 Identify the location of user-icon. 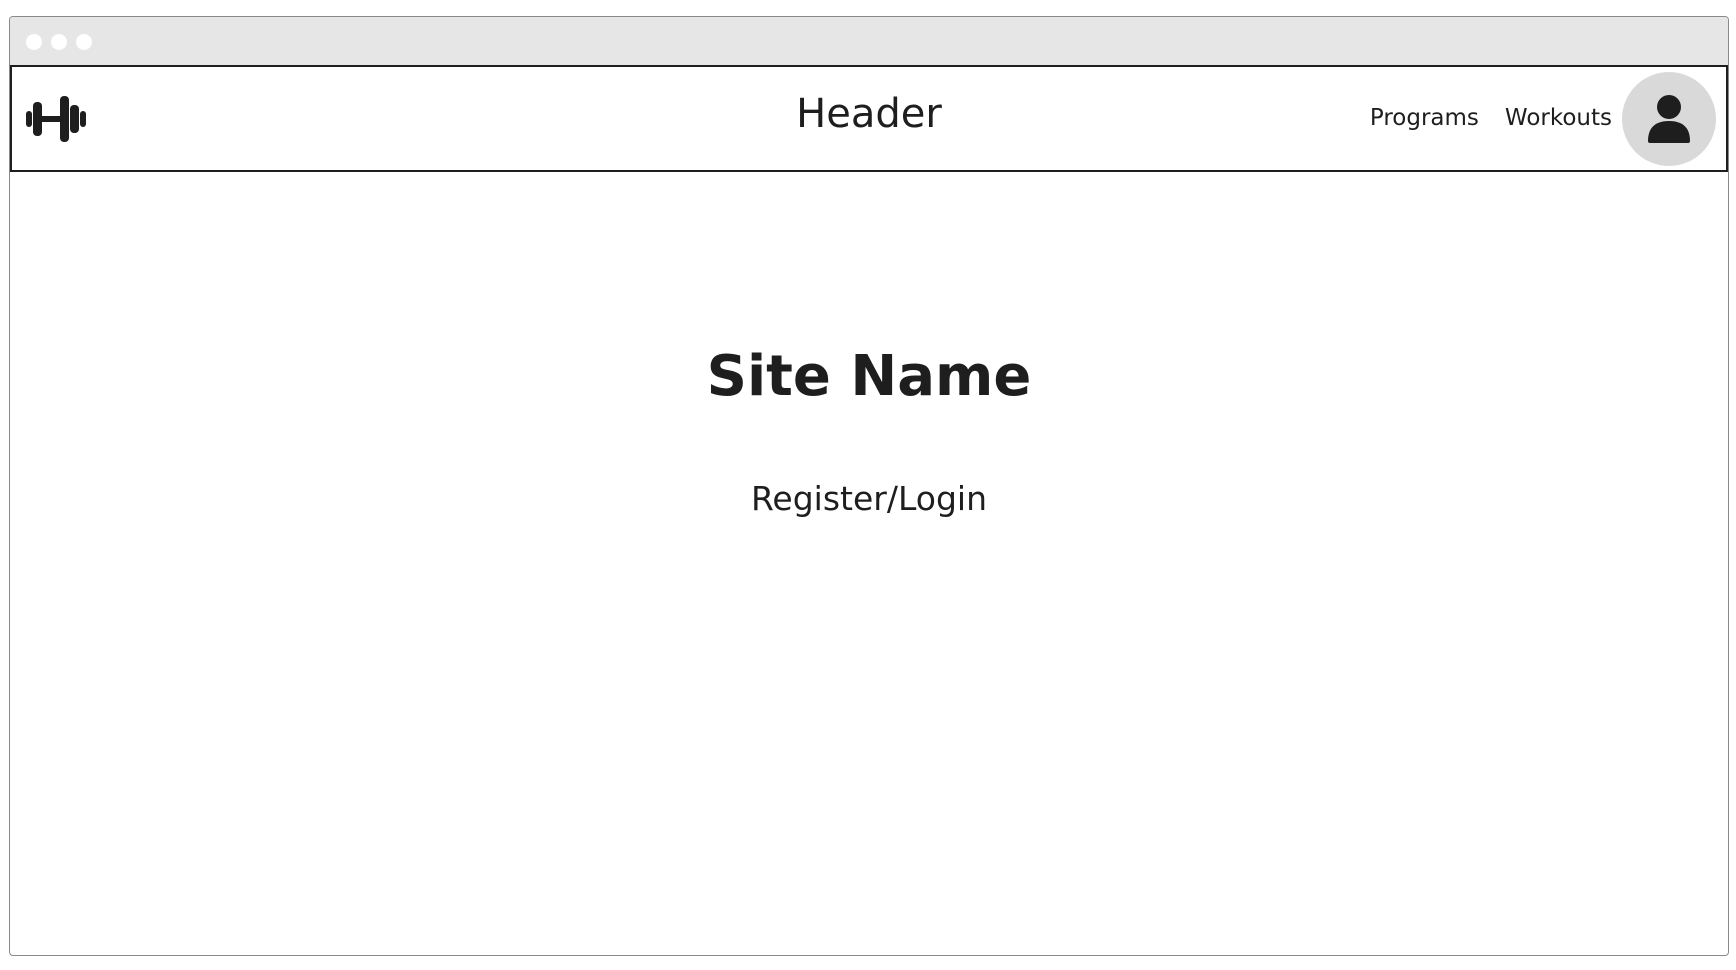
(1669, 119).